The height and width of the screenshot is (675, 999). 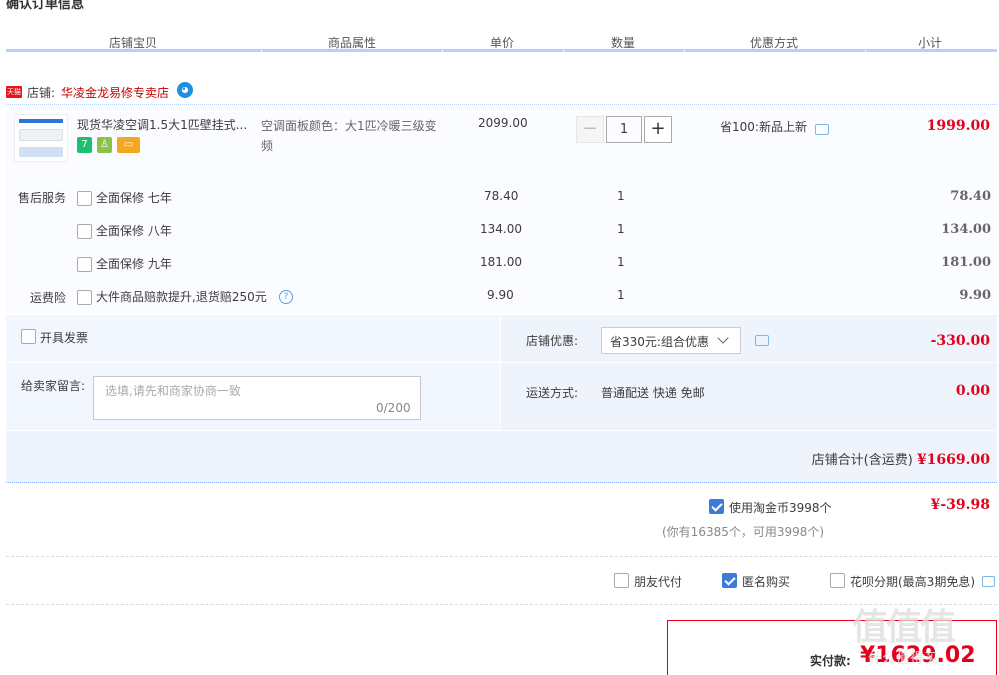 What do you see at coordinates (501, 262) in the screenshot?
I see `service-price: 181.00` at bounding box center [501, 262].